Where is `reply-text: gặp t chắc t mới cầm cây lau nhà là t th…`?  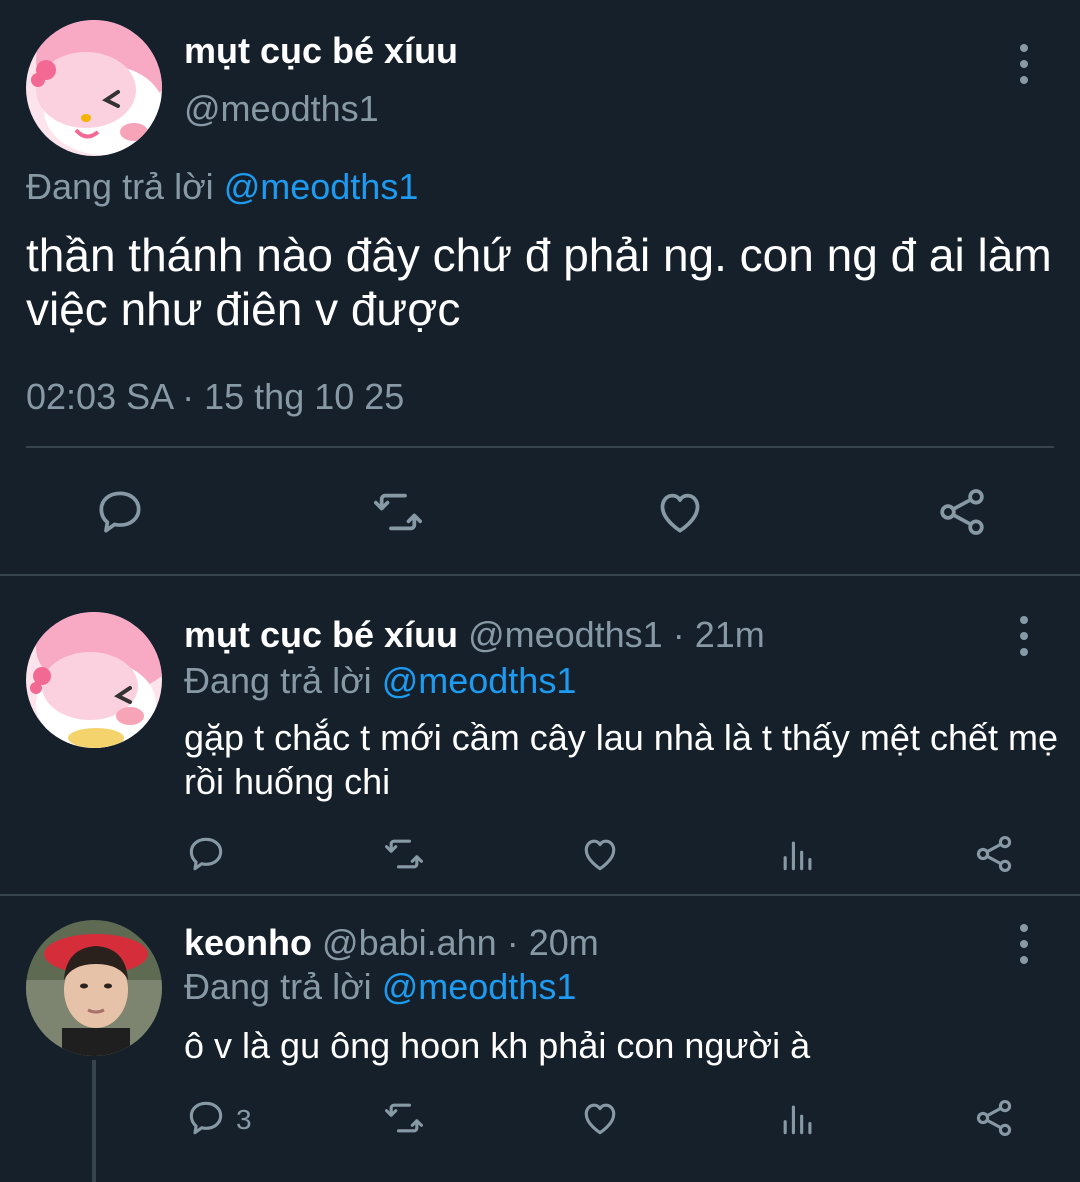 reply-text: gặp t chắc t mới cầm cây lau nhà là t th… is located at coordinates (621, 759).